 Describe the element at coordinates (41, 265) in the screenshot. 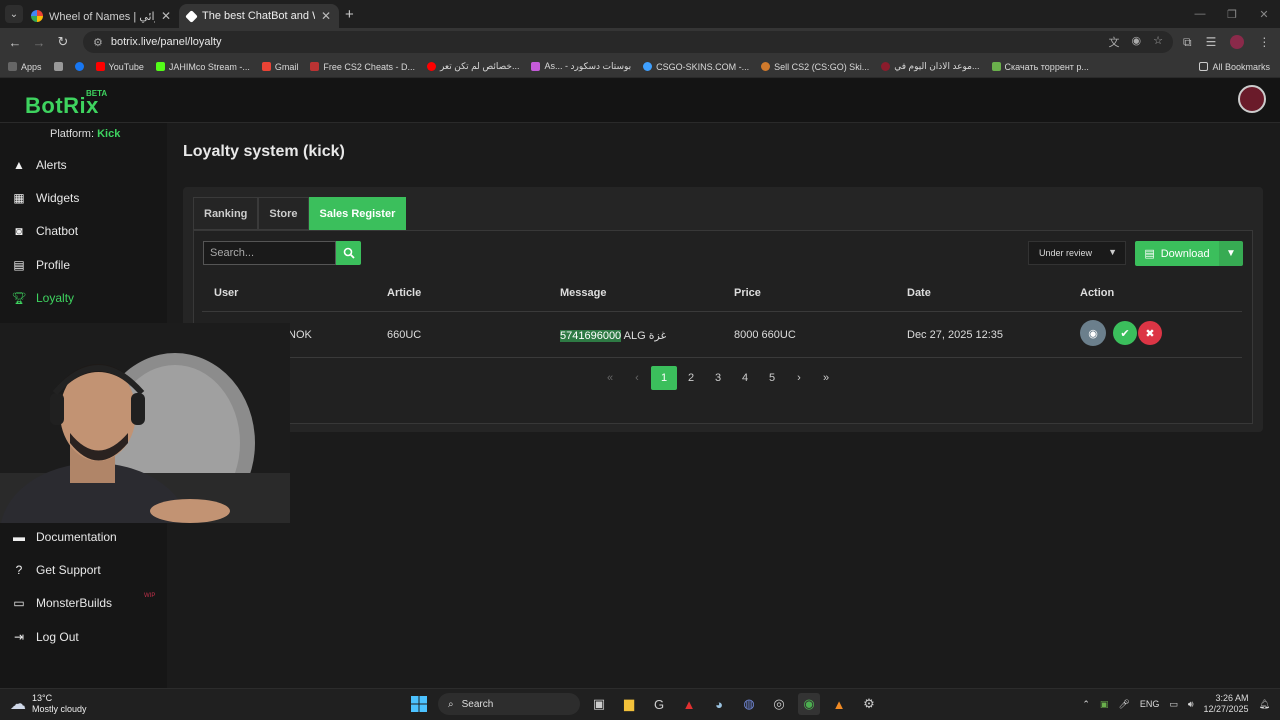

I see `sidebar-item-profile: ▤ Profile` at that location.